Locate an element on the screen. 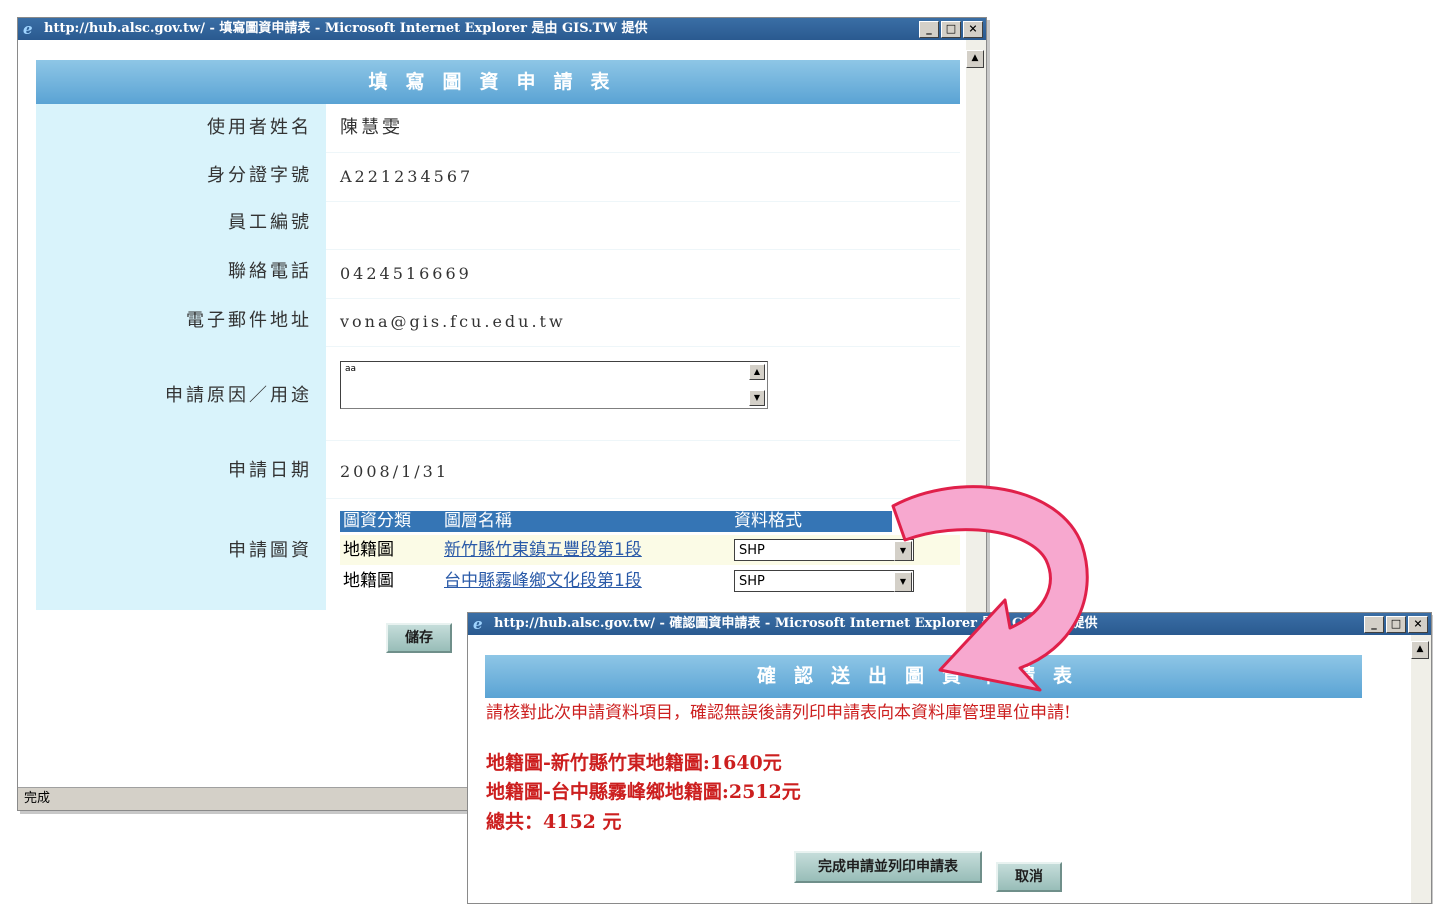 The height and width of the screenshot is (904, 1433). cancel-button: 取消 is located at coordinates (1029, 877).